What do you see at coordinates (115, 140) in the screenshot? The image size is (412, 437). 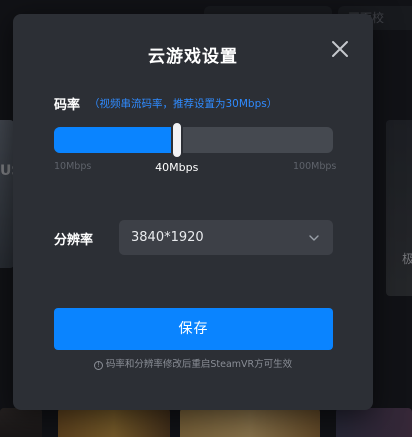 I see `bitrate-slider-fill` at bounding box center [115, 140].